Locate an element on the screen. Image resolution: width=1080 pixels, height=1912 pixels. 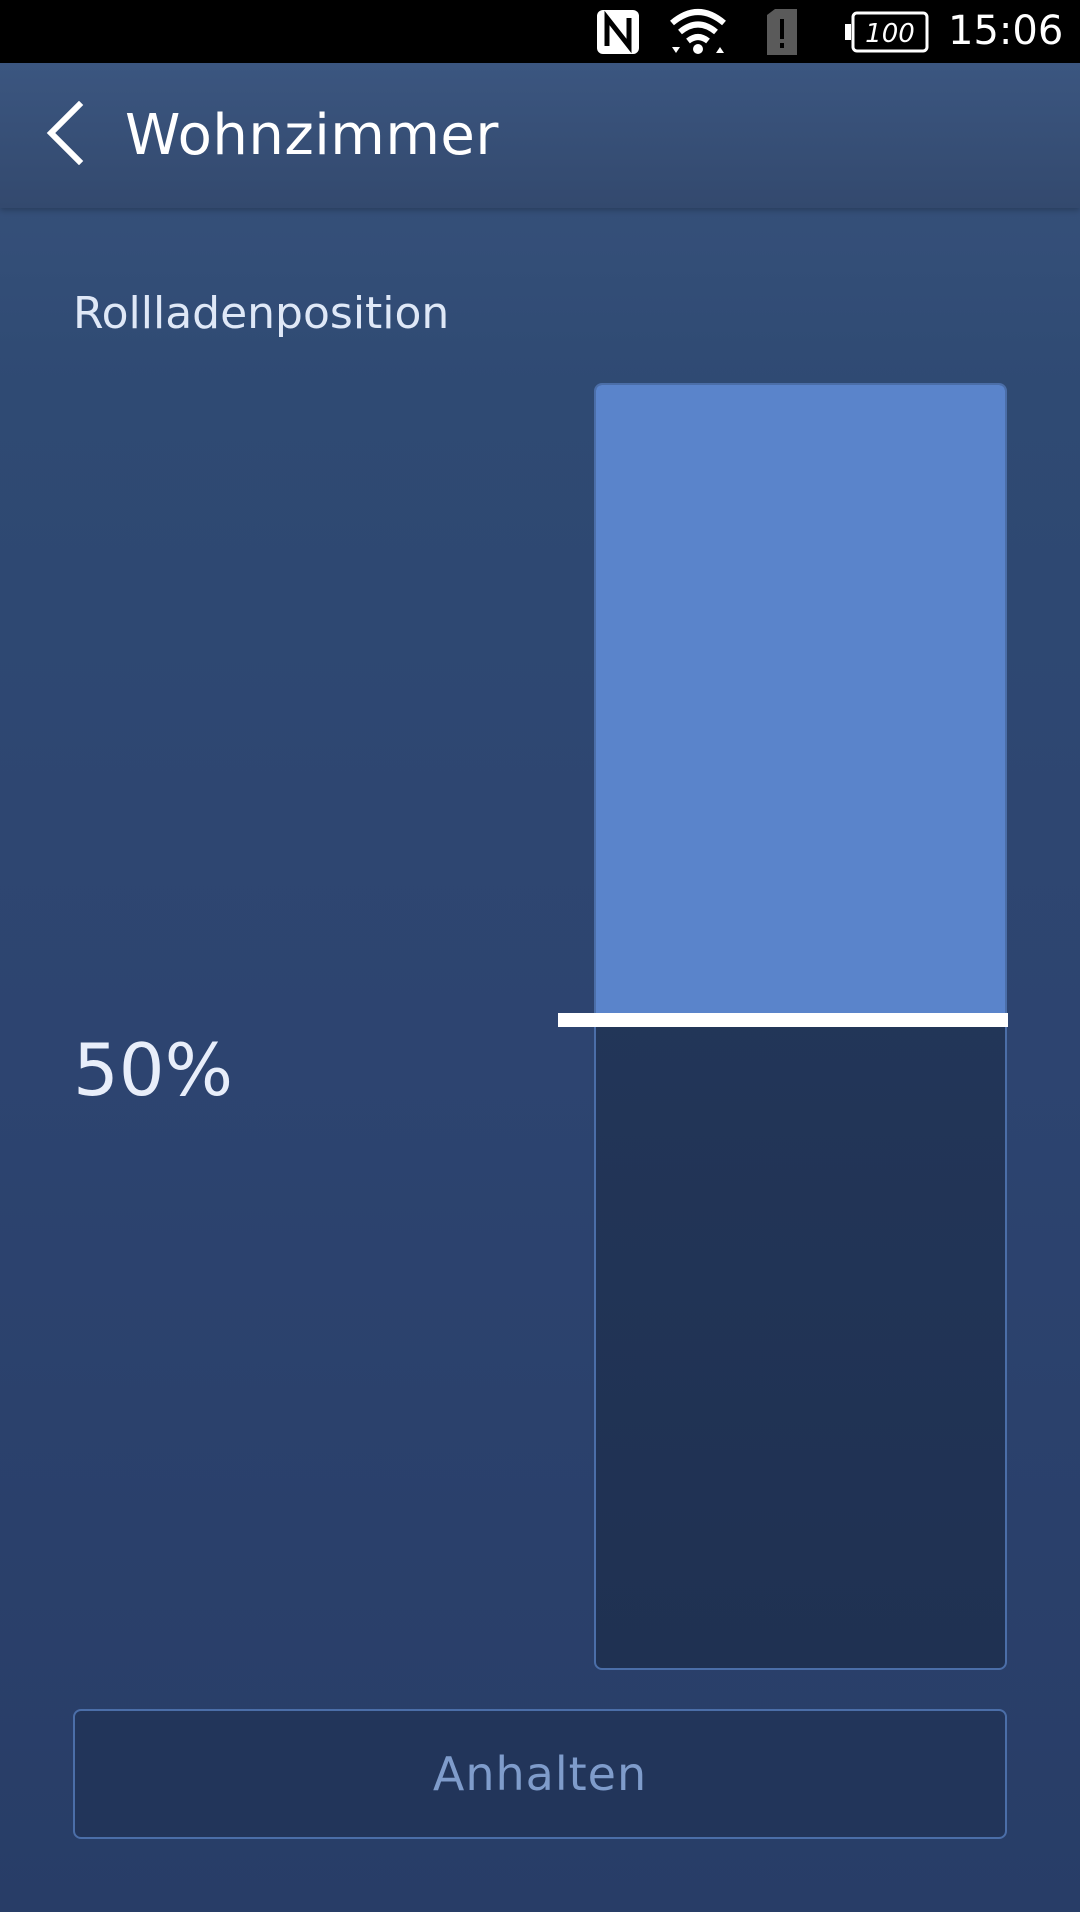
wifi-icon is located at coordinates (698, 31).